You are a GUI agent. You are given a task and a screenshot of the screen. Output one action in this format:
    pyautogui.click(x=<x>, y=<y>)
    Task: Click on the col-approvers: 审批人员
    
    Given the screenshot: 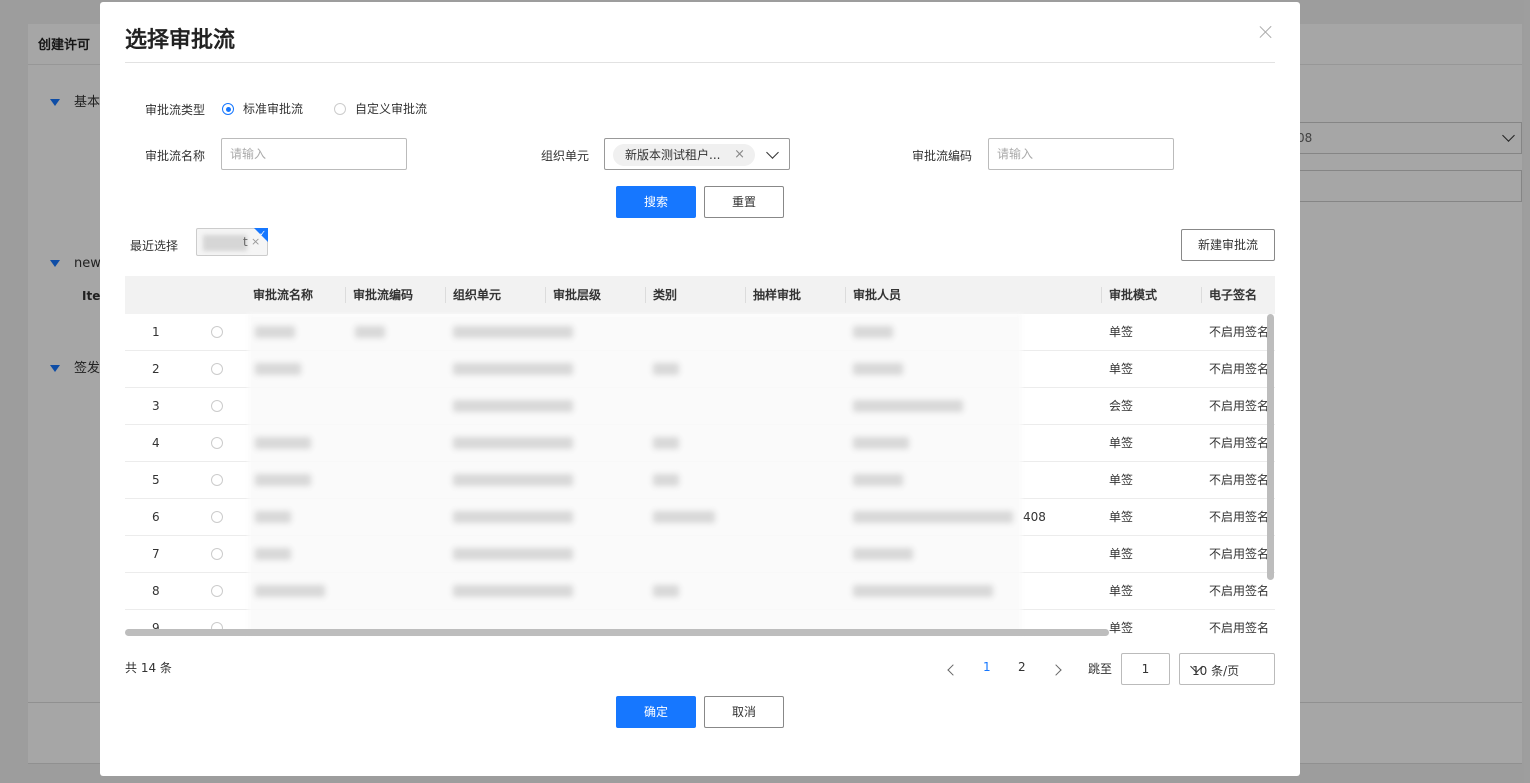 What is the action you would take?
    pyautogui.click(x=877, y=295)
    